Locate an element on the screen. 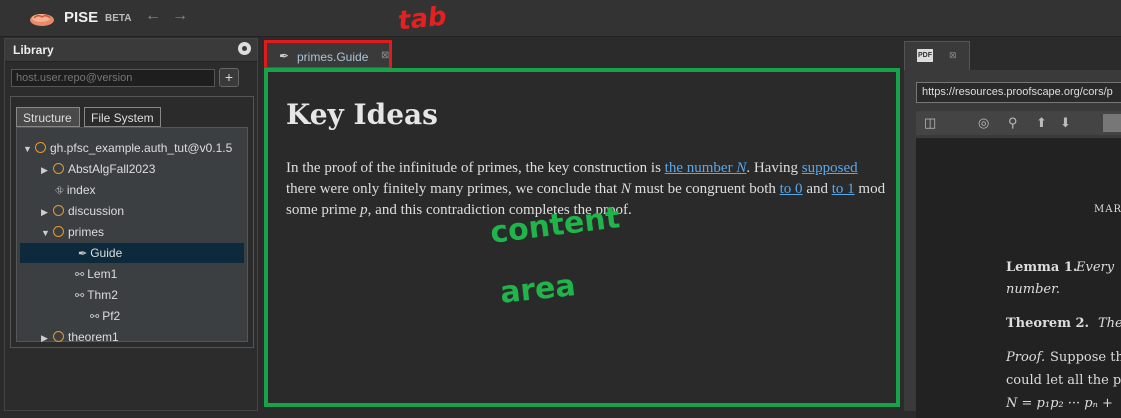 The image size is (1121, 418). tree-item-lem1: ⚯ Lem1 is located at coordinates (96, 274).